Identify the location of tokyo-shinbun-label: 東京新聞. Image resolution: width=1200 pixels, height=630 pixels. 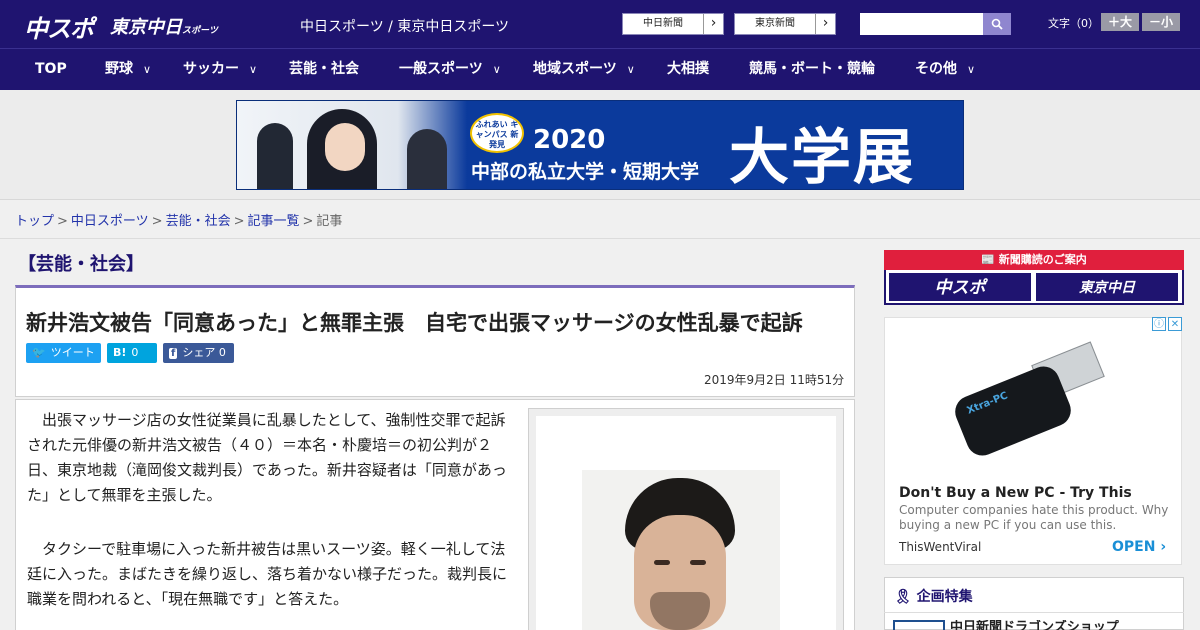
(775, 23).